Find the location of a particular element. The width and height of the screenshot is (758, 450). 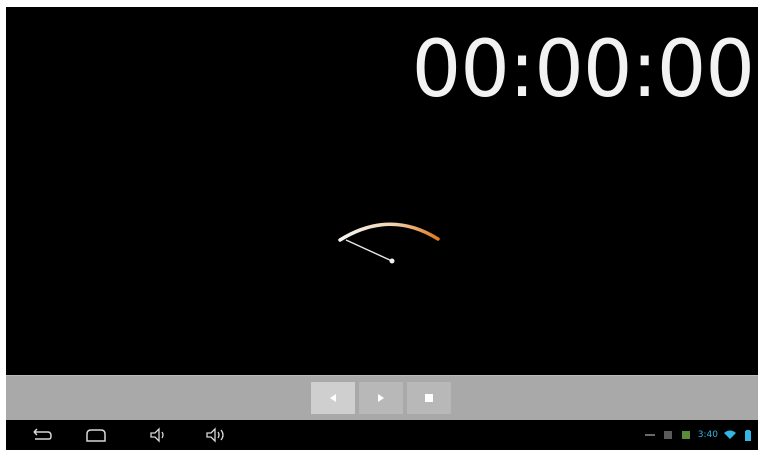

rewind-icon is located at coordinates (333, 398).